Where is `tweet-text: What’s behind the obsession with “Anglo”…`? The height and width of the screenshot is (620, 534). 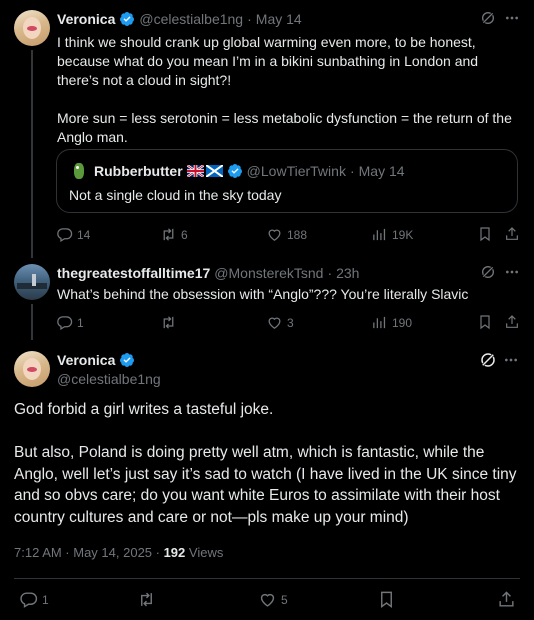 tweet-text: What’s behind the obsession with “Anglo”… is located at coordinates (263, 294).